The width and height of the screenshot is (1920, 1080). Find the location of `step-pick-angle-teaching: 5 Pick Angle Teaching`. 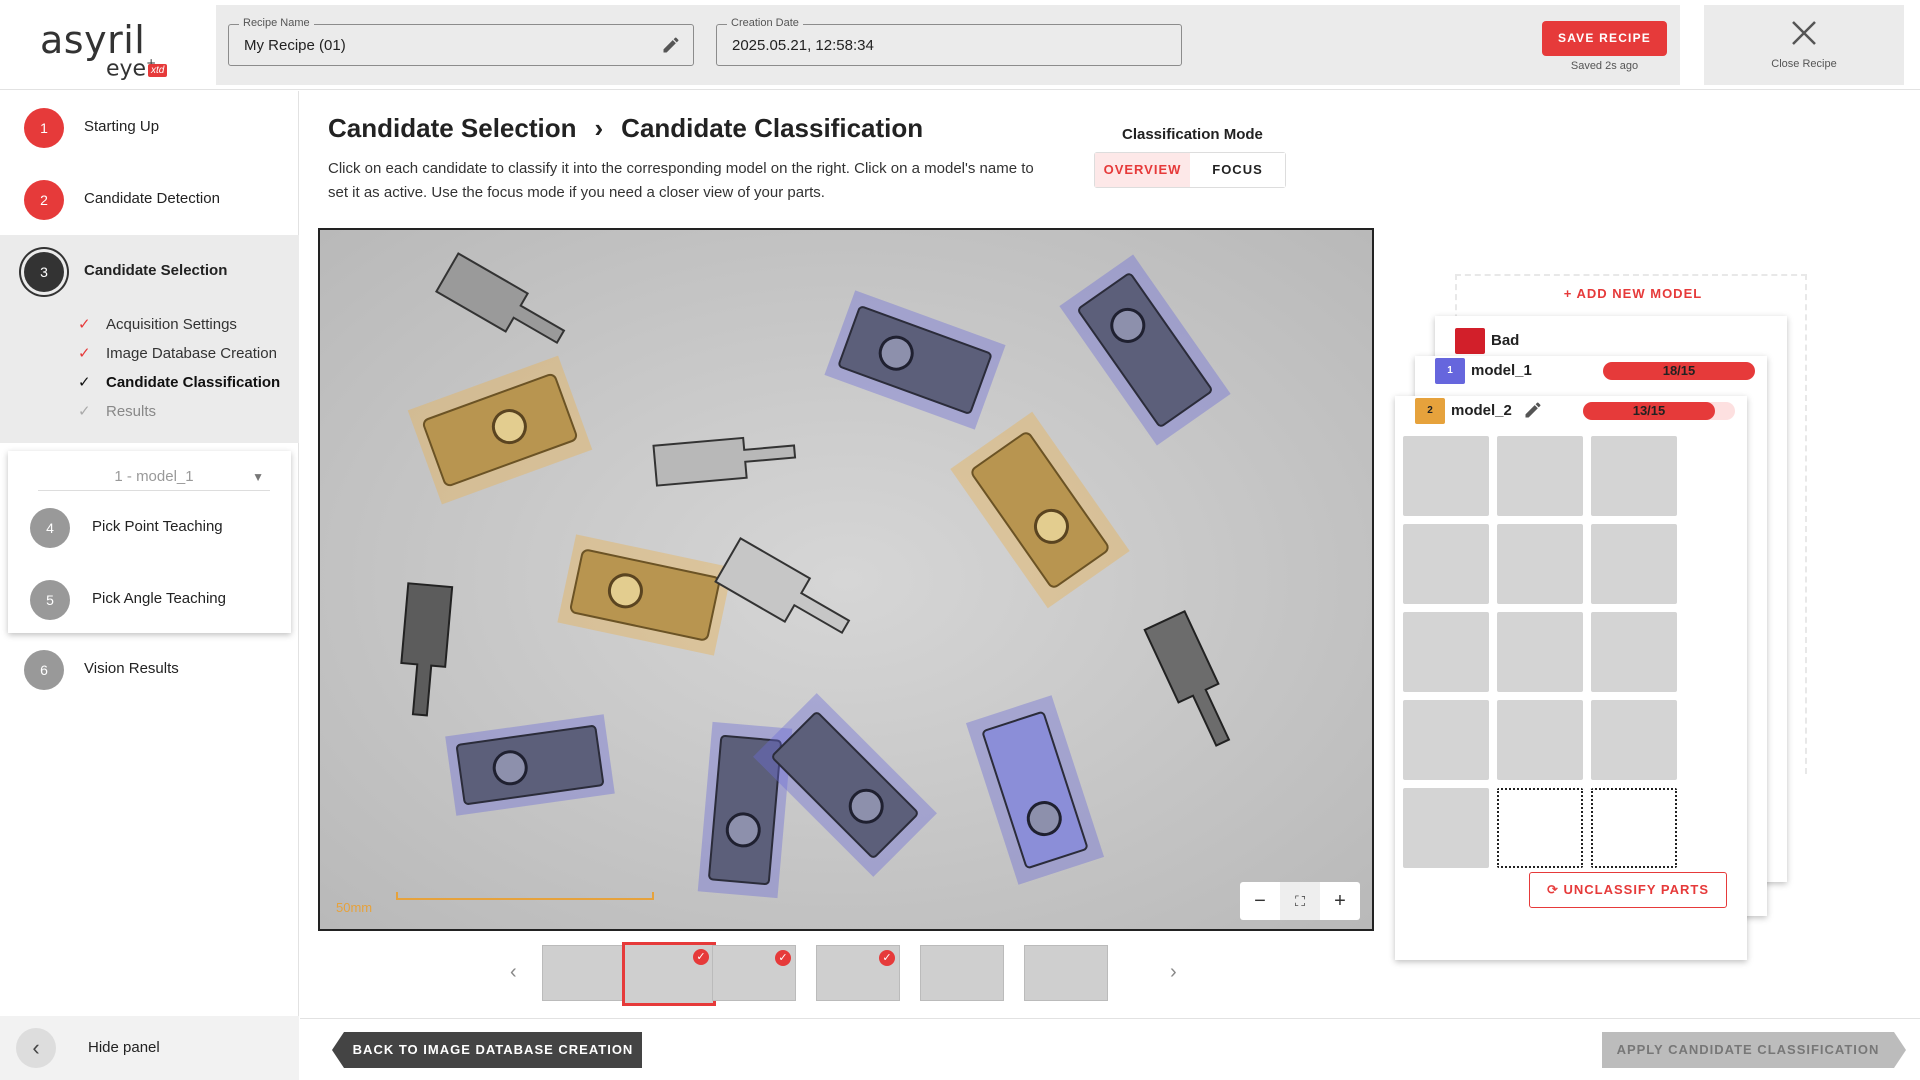

step-pick-angle-teaching: 5 Pick Angle Teaching is located at coordinates (149, 599).